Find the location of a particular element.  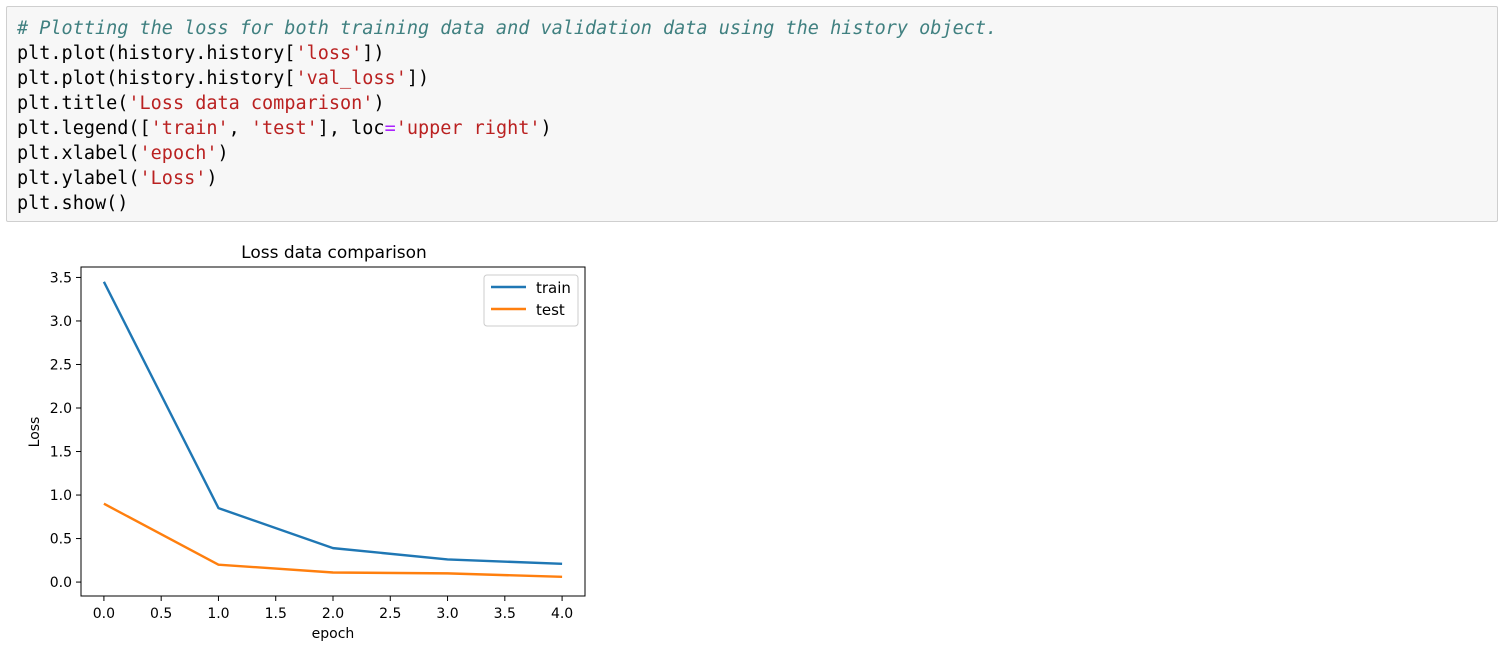

legend-test-label: test is located at coordinates (550, 310).